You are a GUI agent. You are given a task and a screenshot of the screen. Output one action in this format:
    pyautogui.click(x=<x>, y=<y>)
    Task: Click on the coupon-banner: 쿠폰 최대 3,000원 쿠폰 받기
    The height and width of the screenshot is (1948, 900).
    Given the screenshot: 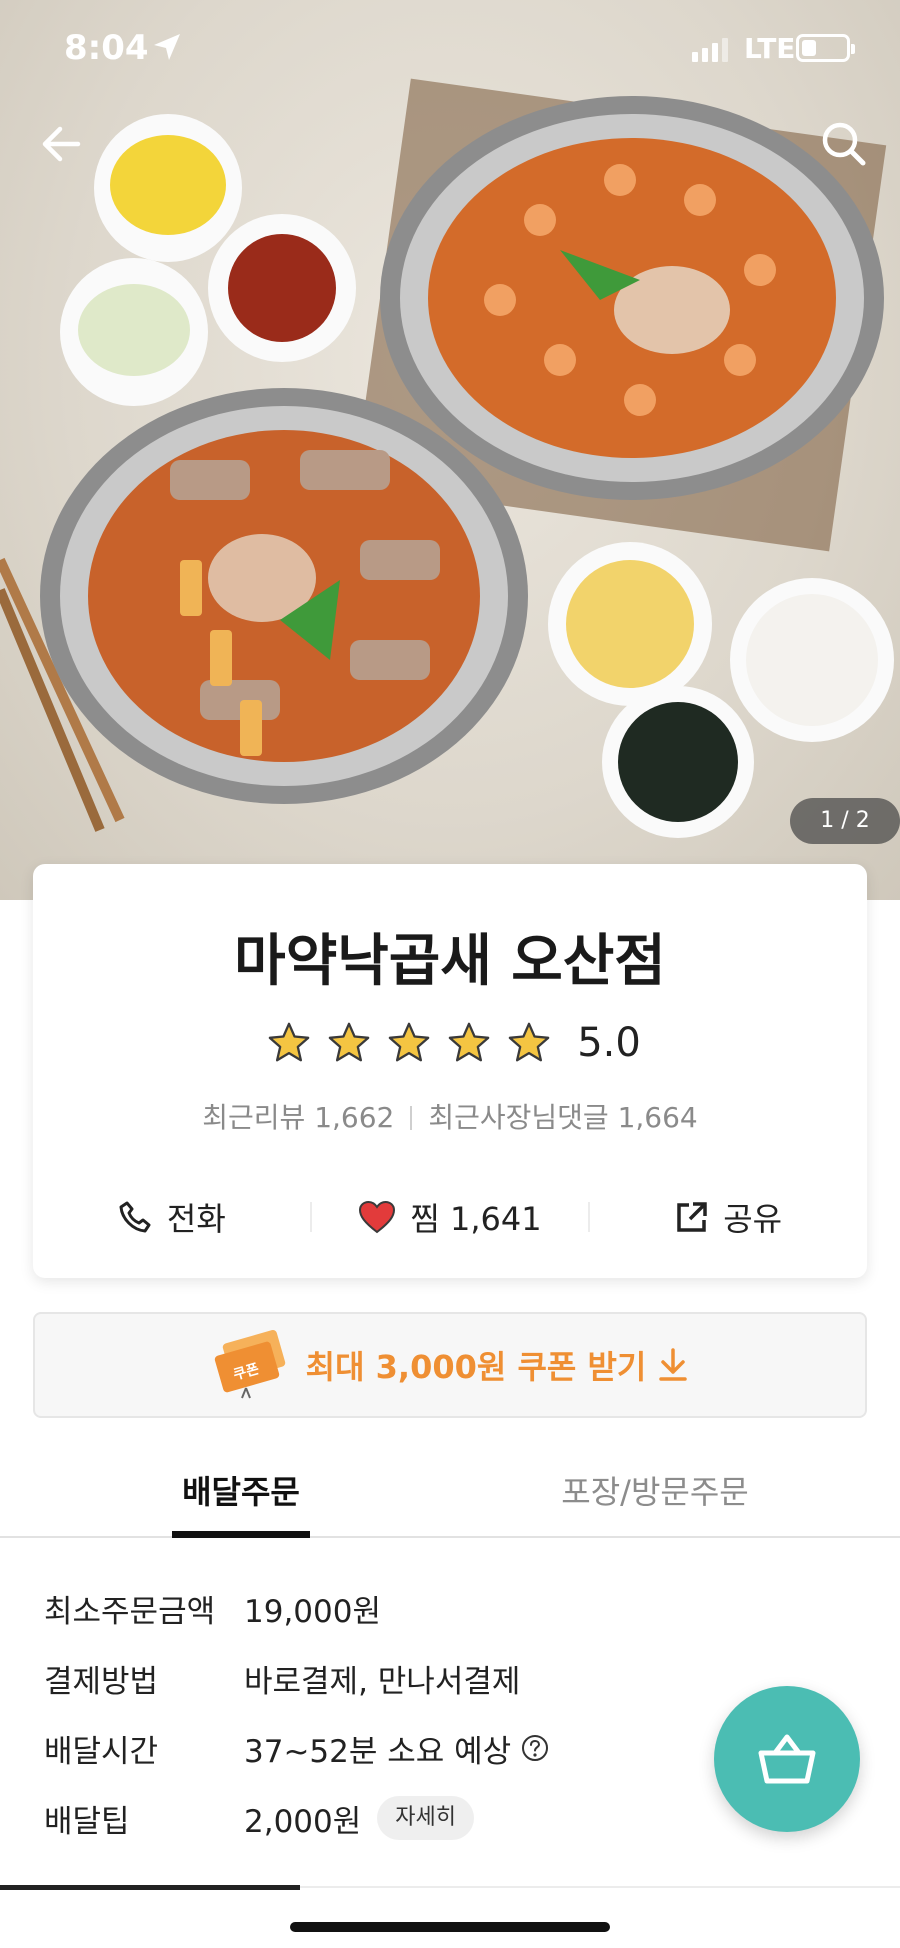 What is the action you would take?
    pyautogui.click(x=450, y=1365)
    